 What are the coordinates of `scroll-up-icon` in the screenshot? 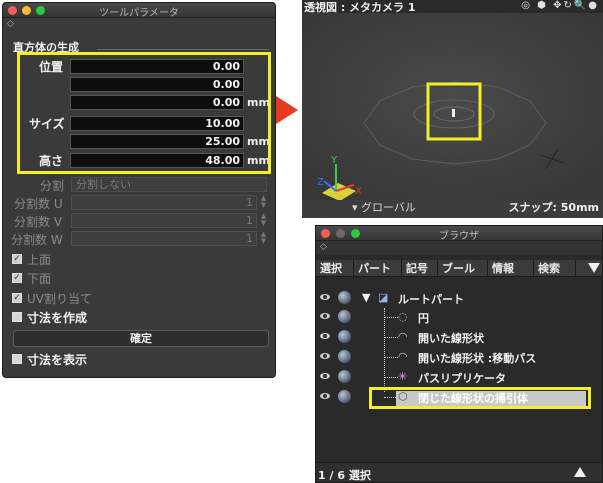 It's located at (580, 472).